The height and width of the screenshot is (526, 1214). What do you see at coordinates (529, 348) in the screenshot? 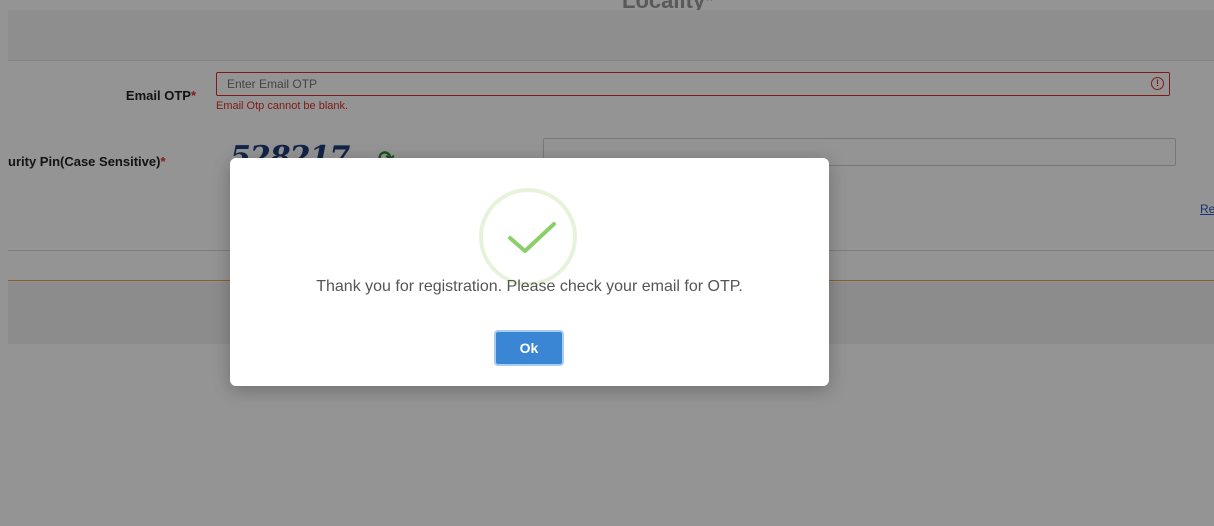
I see `ok-button: Ok` at bounding box center [529, 348].